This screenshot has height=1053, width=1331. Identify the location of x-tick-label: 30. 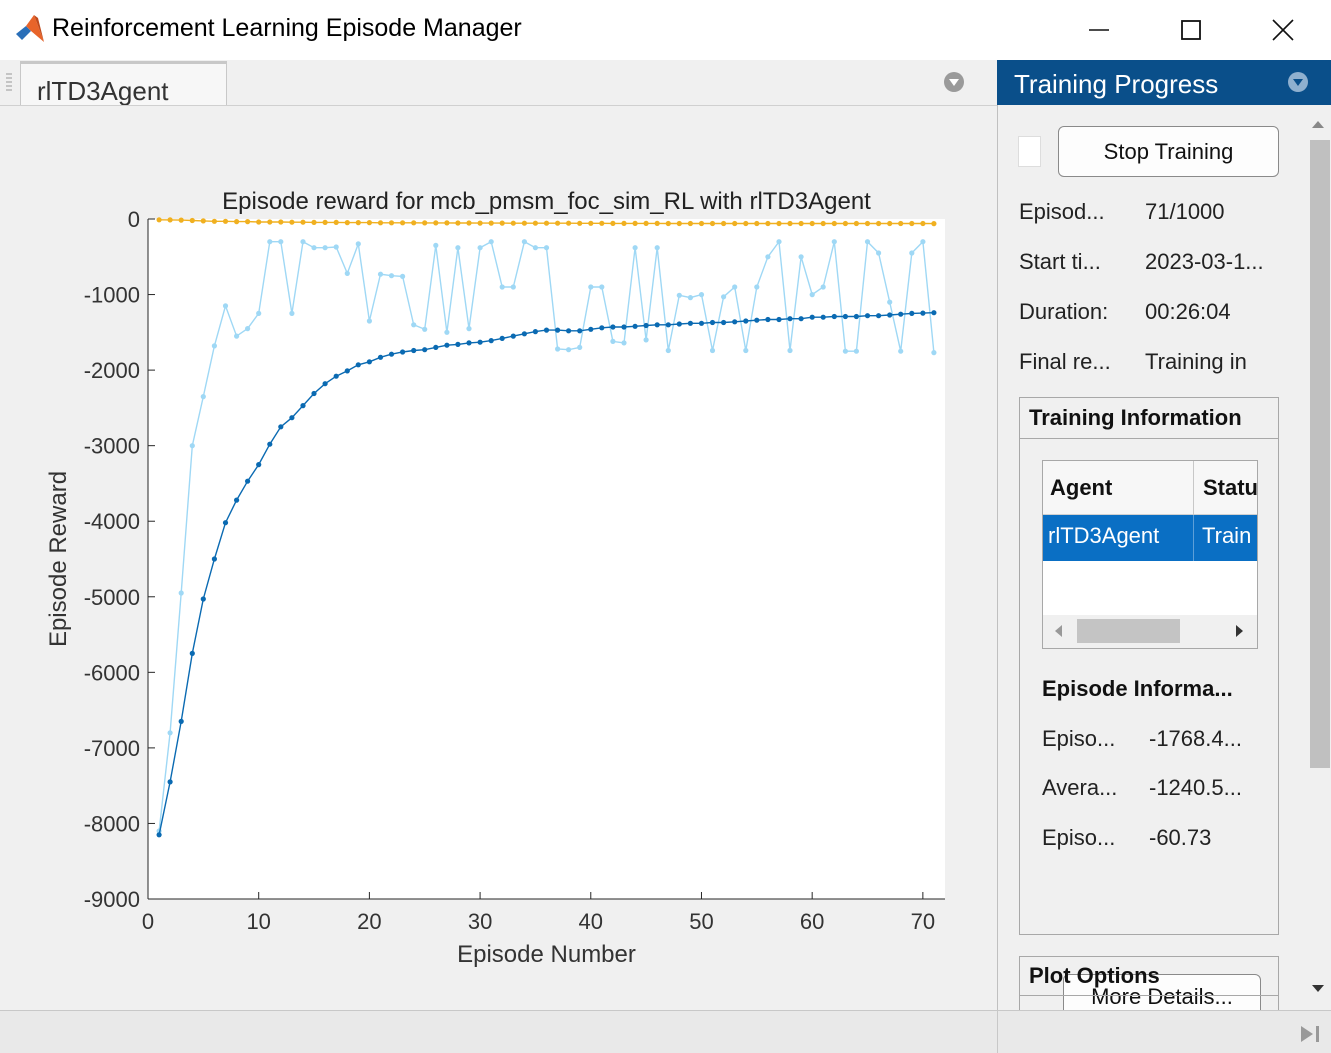
(480, 921).